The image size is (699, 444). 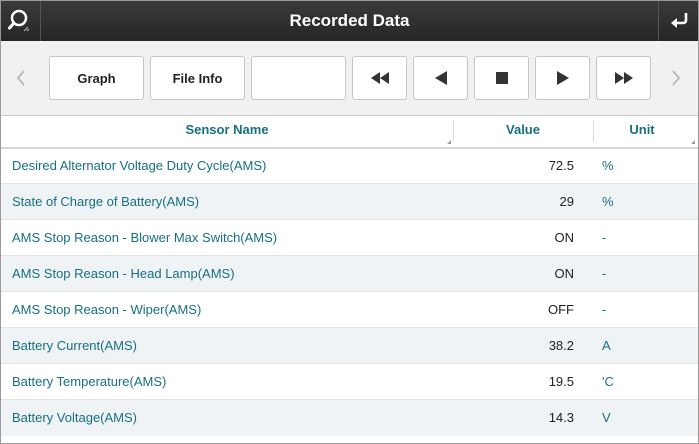 I want to click on unit-cell: A, so click(x=606, y=345).